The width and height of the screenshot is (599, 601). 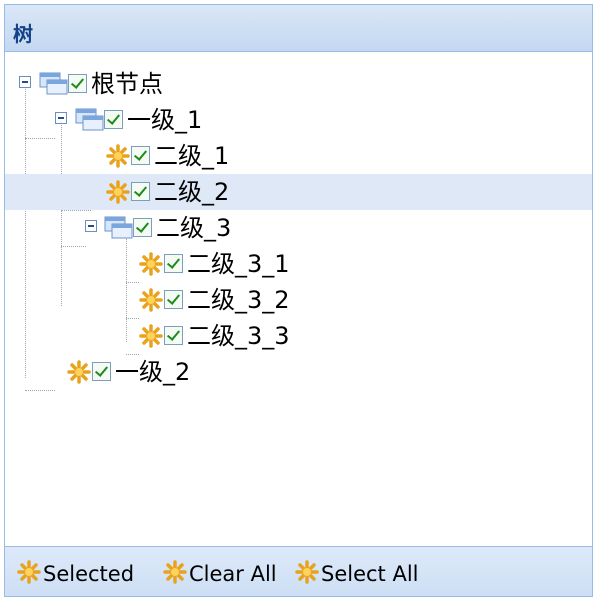 I want to click on node-label: 二级_1, so click(x=192, y=156).